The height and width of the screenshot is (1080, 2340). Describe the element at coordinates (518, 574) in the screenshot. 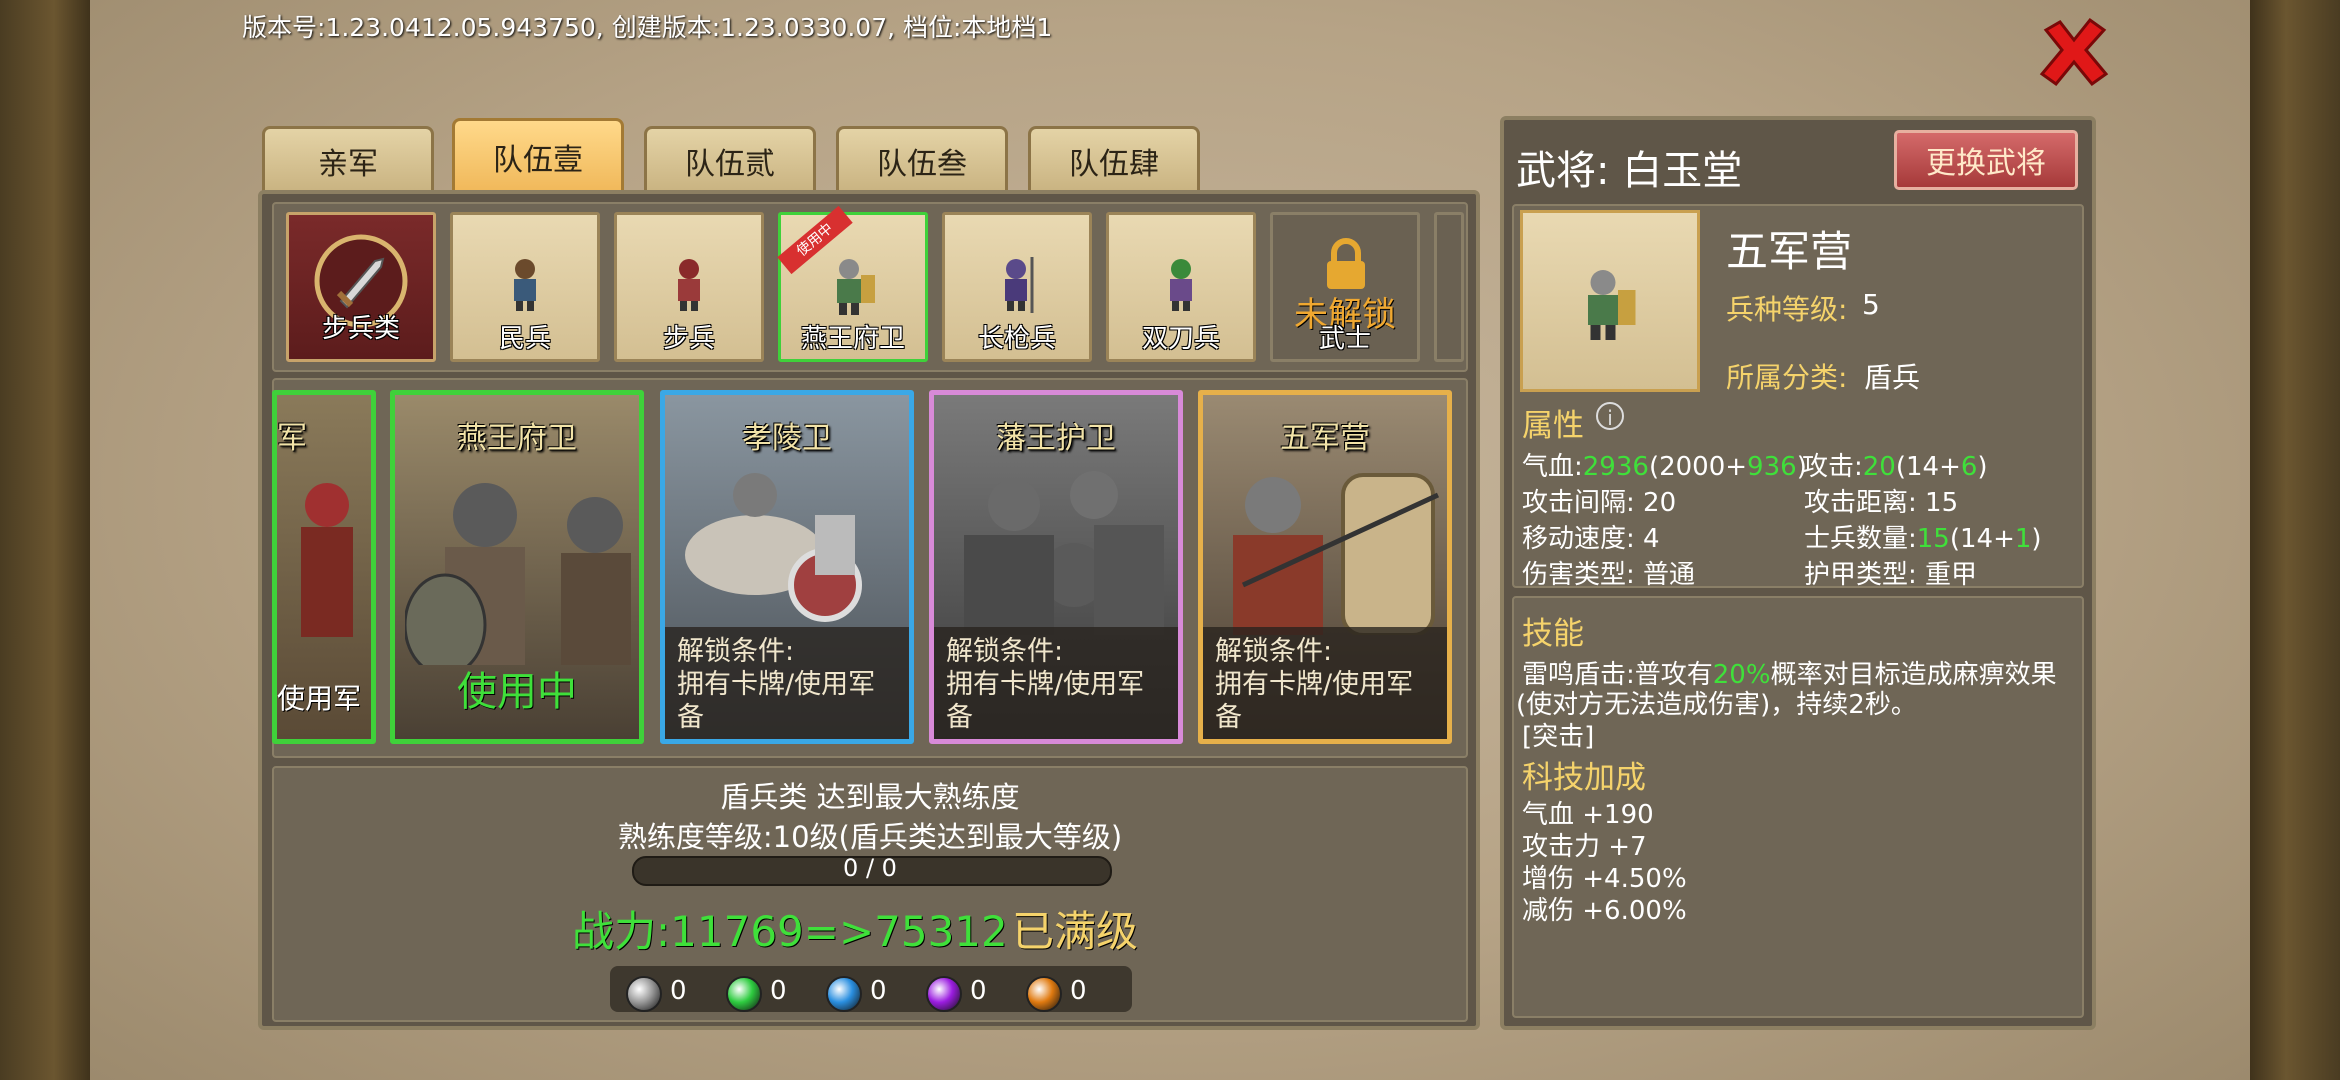

I see `guard-soldiers-illustration` at that location.